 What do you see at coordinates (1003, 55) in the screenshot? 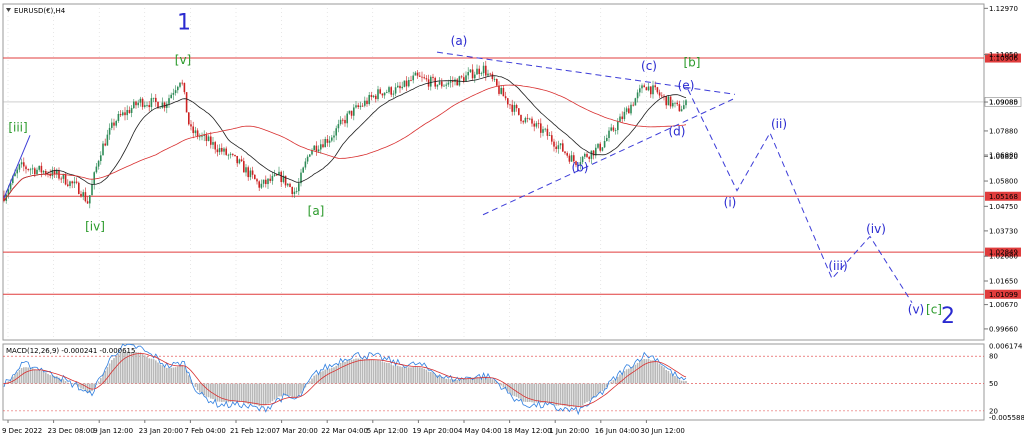
I see `y-tick-label: 1.11050` at bounding box center [1003, 55].